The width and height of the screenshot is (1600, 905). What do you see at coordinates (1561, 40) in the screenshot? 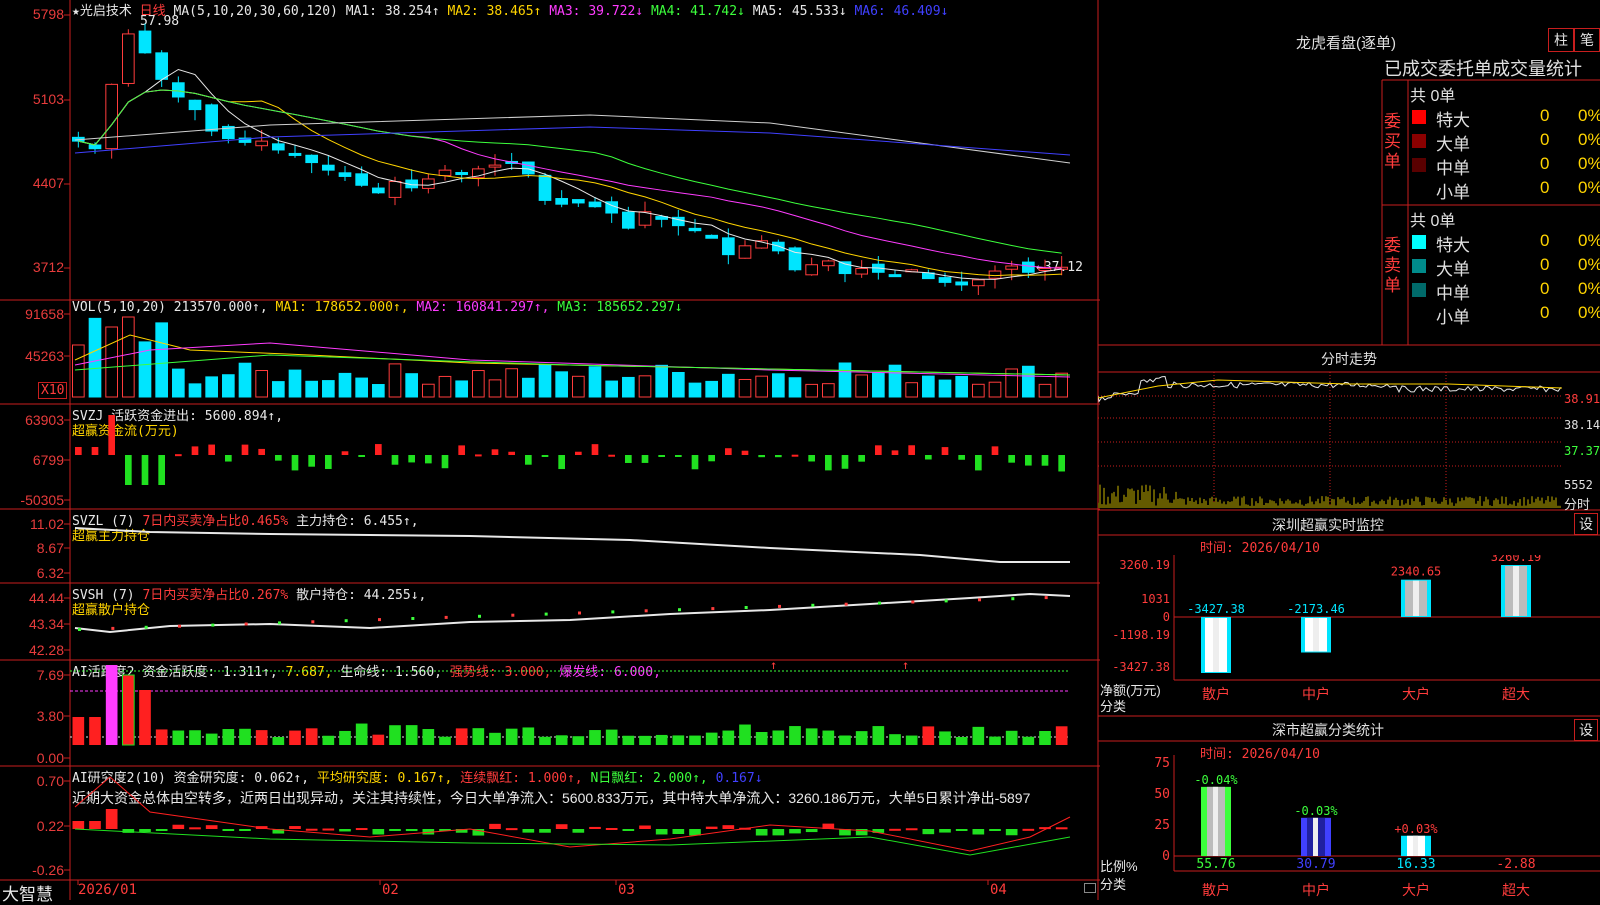
I see `bar-mode-button: 柱` at bounding box center [1561, 40].